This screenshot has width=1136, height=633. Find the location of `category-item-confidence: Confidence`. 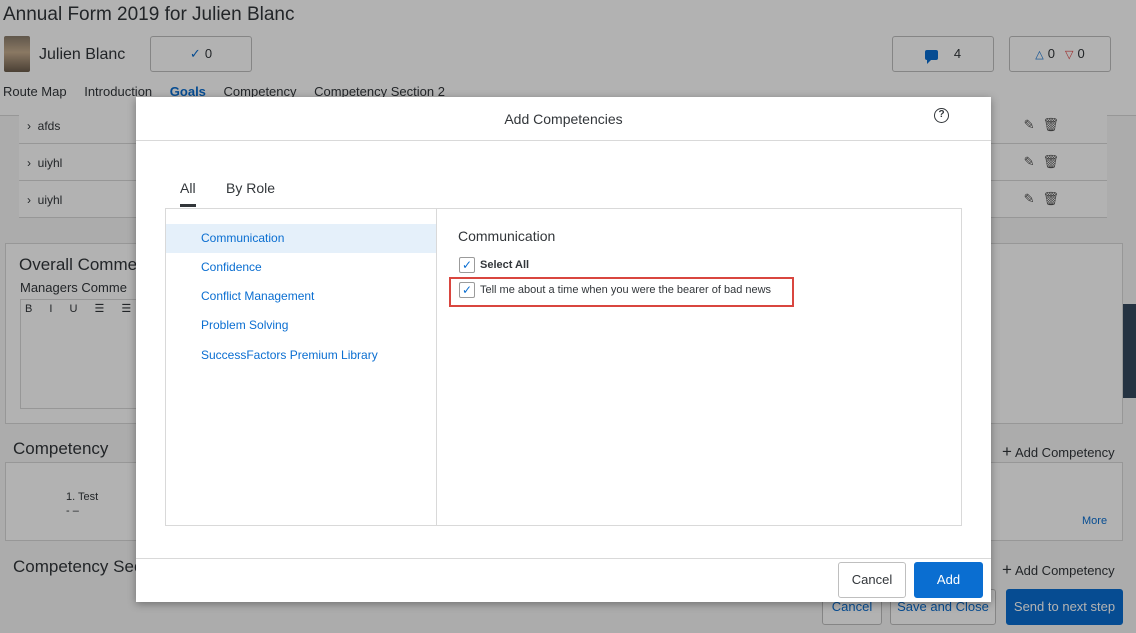

category-item-confidence: Confidence is located at coordinates (301, 267).